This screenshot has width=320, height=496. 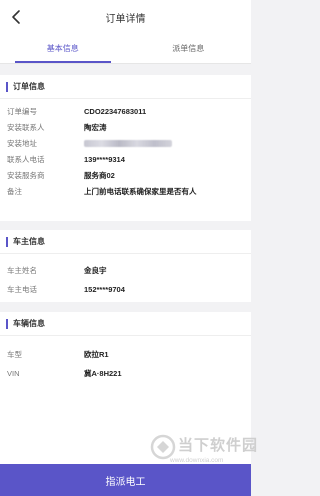 I want to click on install-contact-label: 安装联系人, so click(x=26, y=127).